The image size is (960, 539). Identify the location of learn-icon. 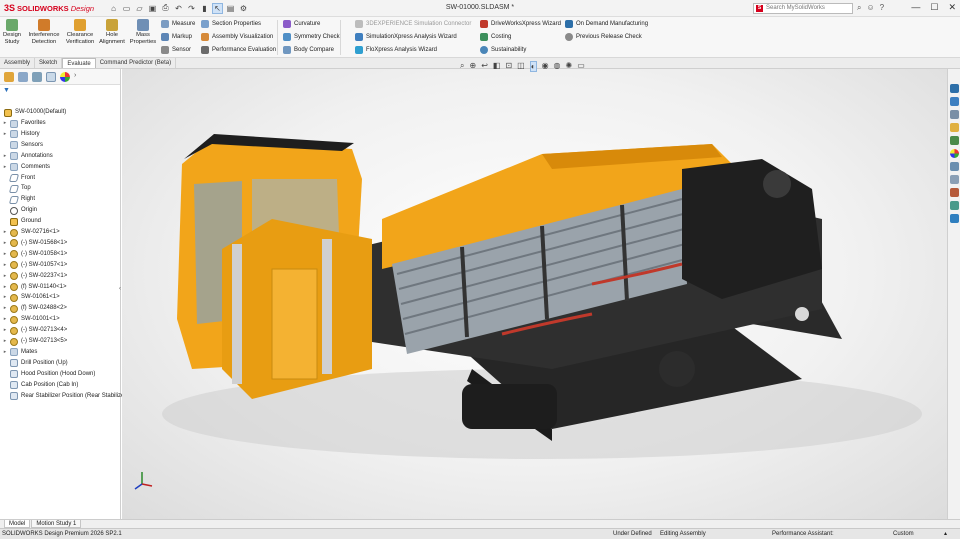
(954, 218).